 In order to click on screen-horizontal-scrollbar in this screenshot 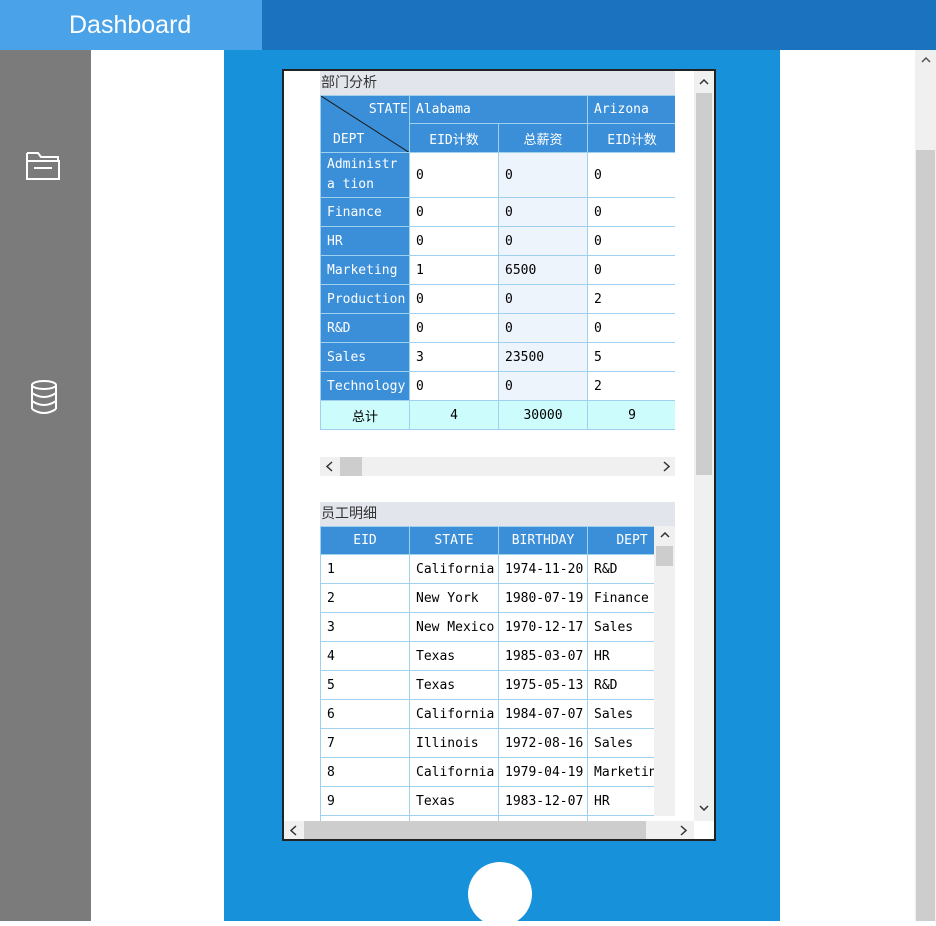, I will do `click(489, 830)`.